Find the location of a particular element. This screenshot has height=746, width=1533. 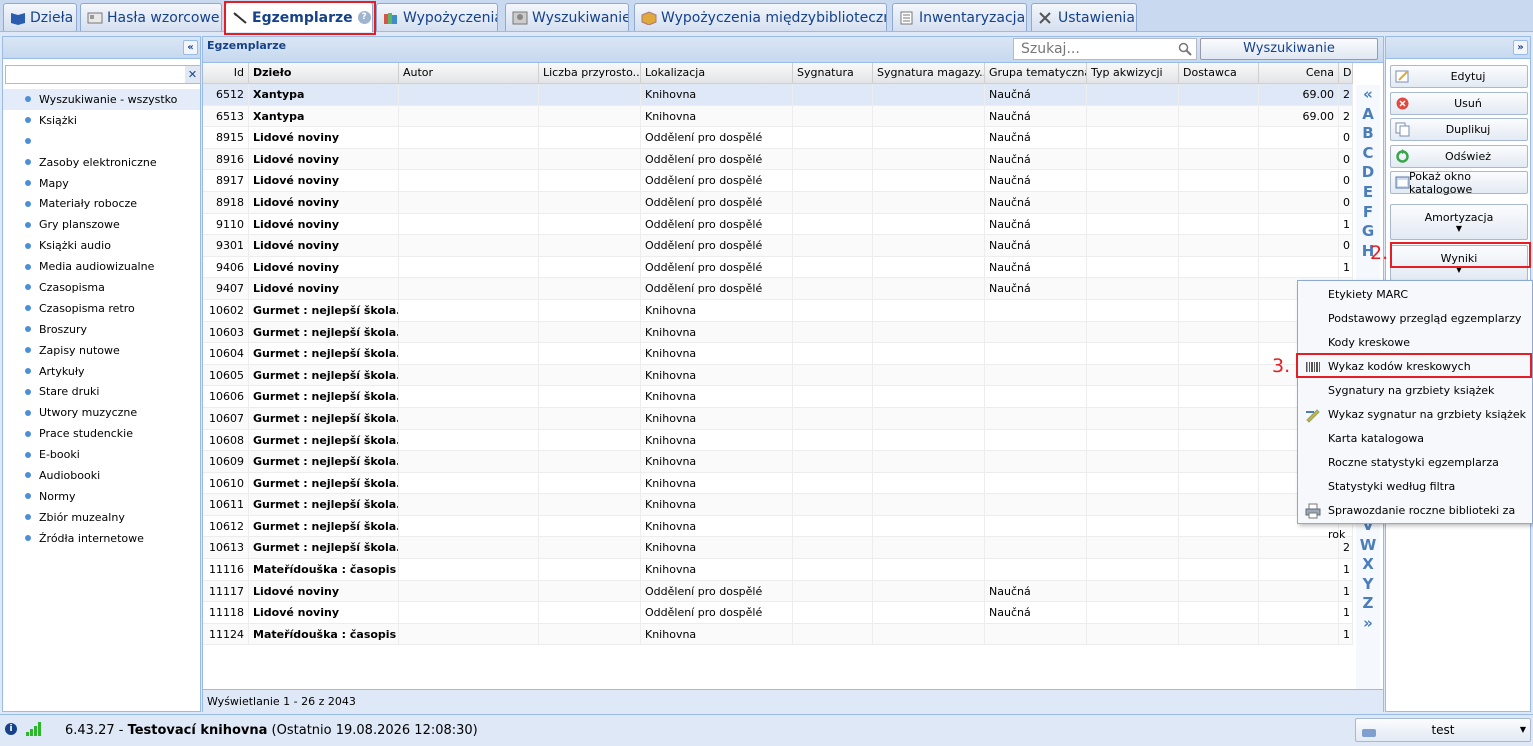

category-filter-input: ✕ is located at coordinates (103, 74).